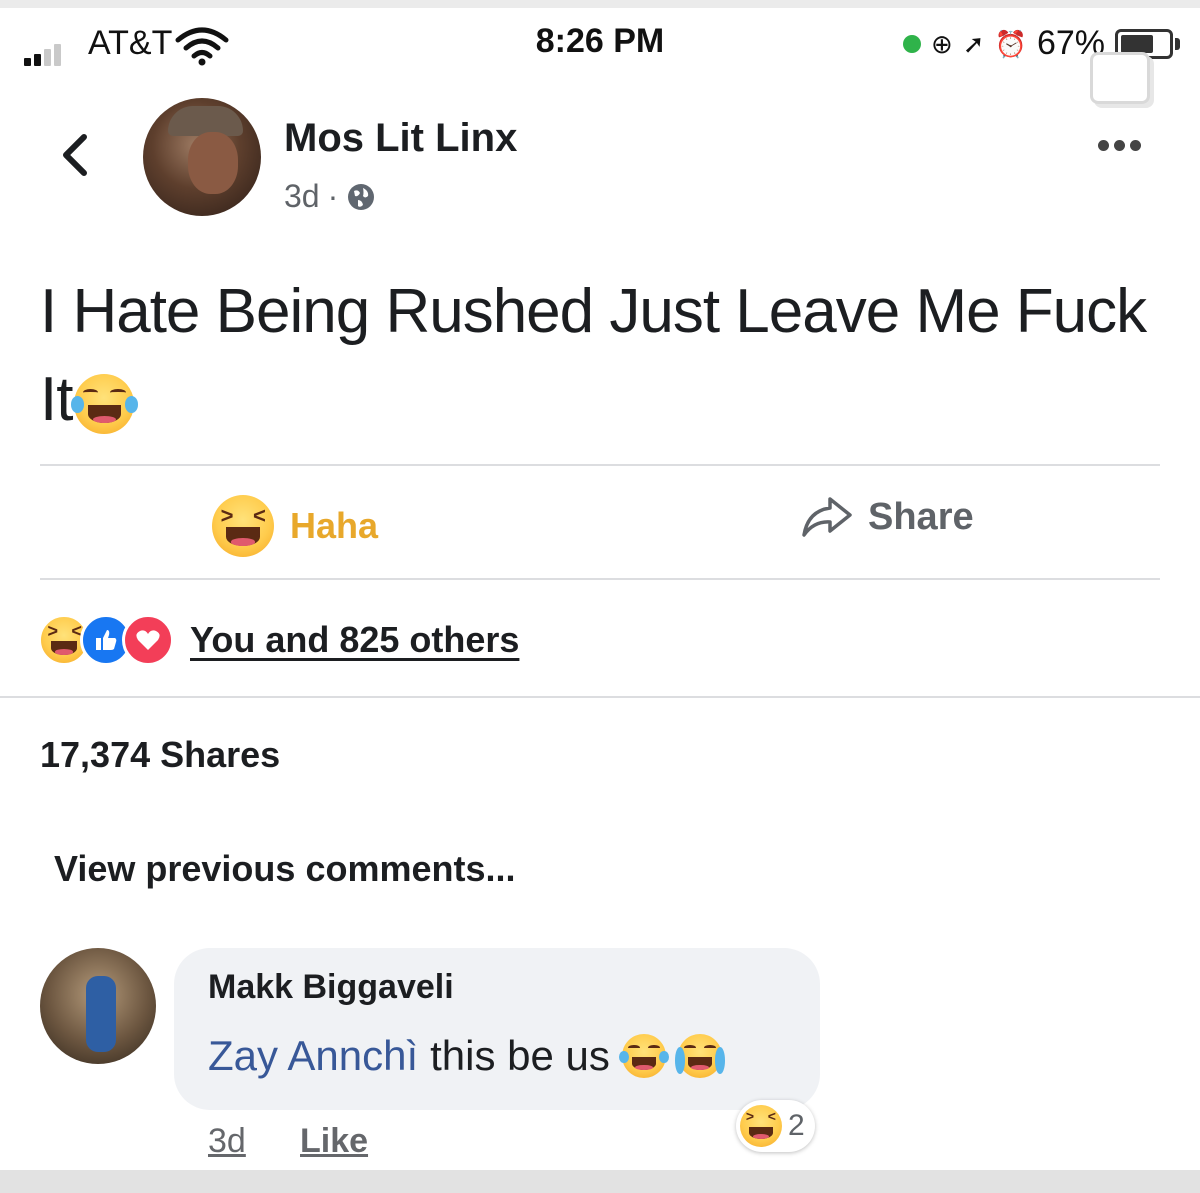 The width and height of the screenshot is (1200, 1193). What do you see at coordinates (1103, 145) in the screenshot?
I see `more-dots-icon` at bounding box center [1103, 145].